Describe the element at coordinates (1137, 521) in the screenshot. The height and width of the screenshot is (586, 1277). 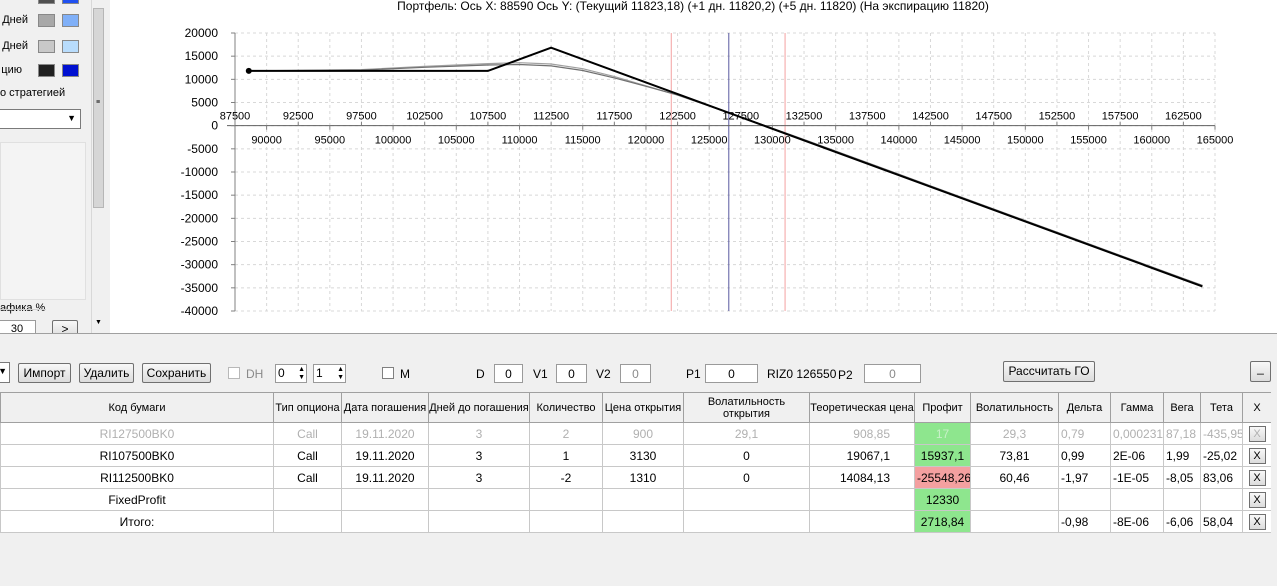
I see `cell-gamma: -8E-06` at that location.